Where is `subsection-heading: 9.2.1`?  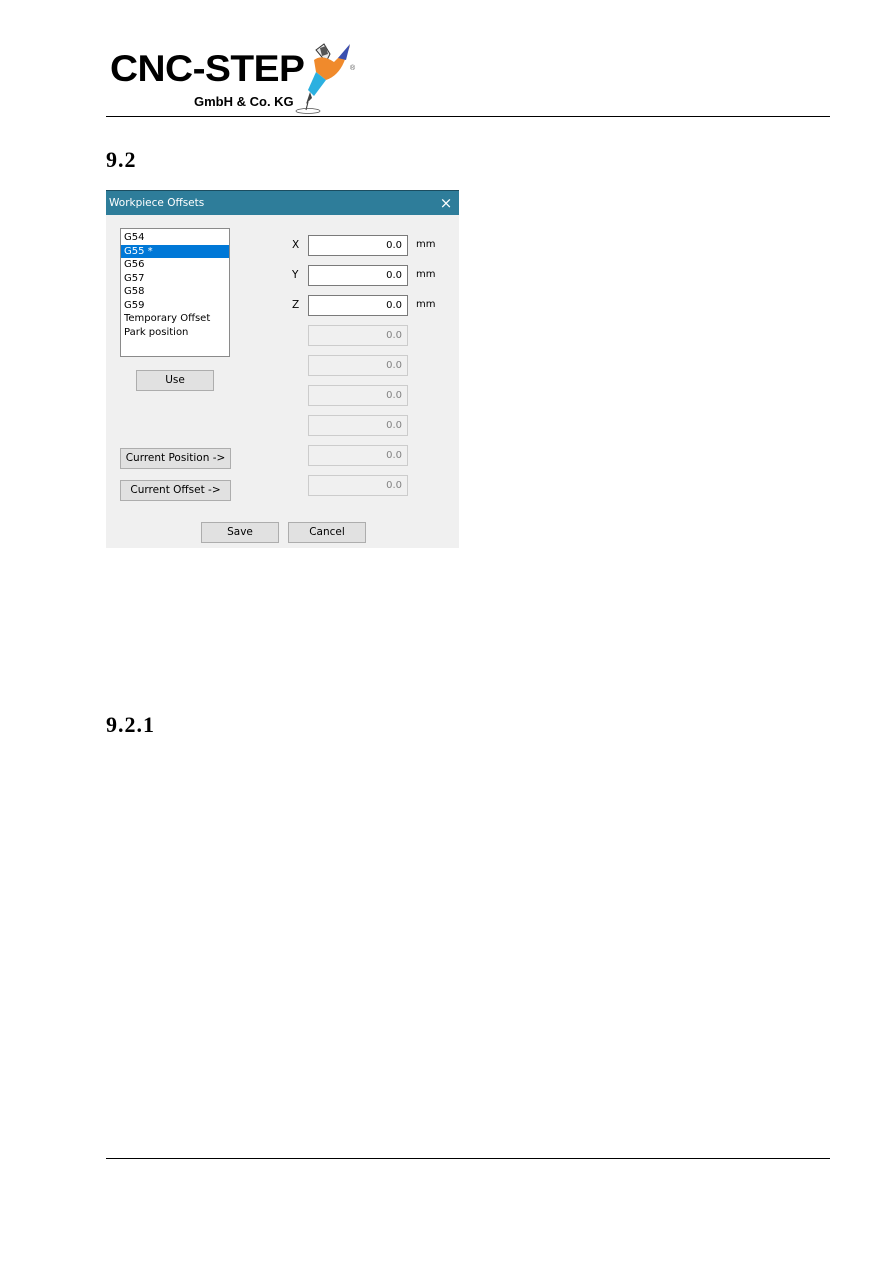
subsection-heading: 9.2.1 is located at coordinates (130, 724).